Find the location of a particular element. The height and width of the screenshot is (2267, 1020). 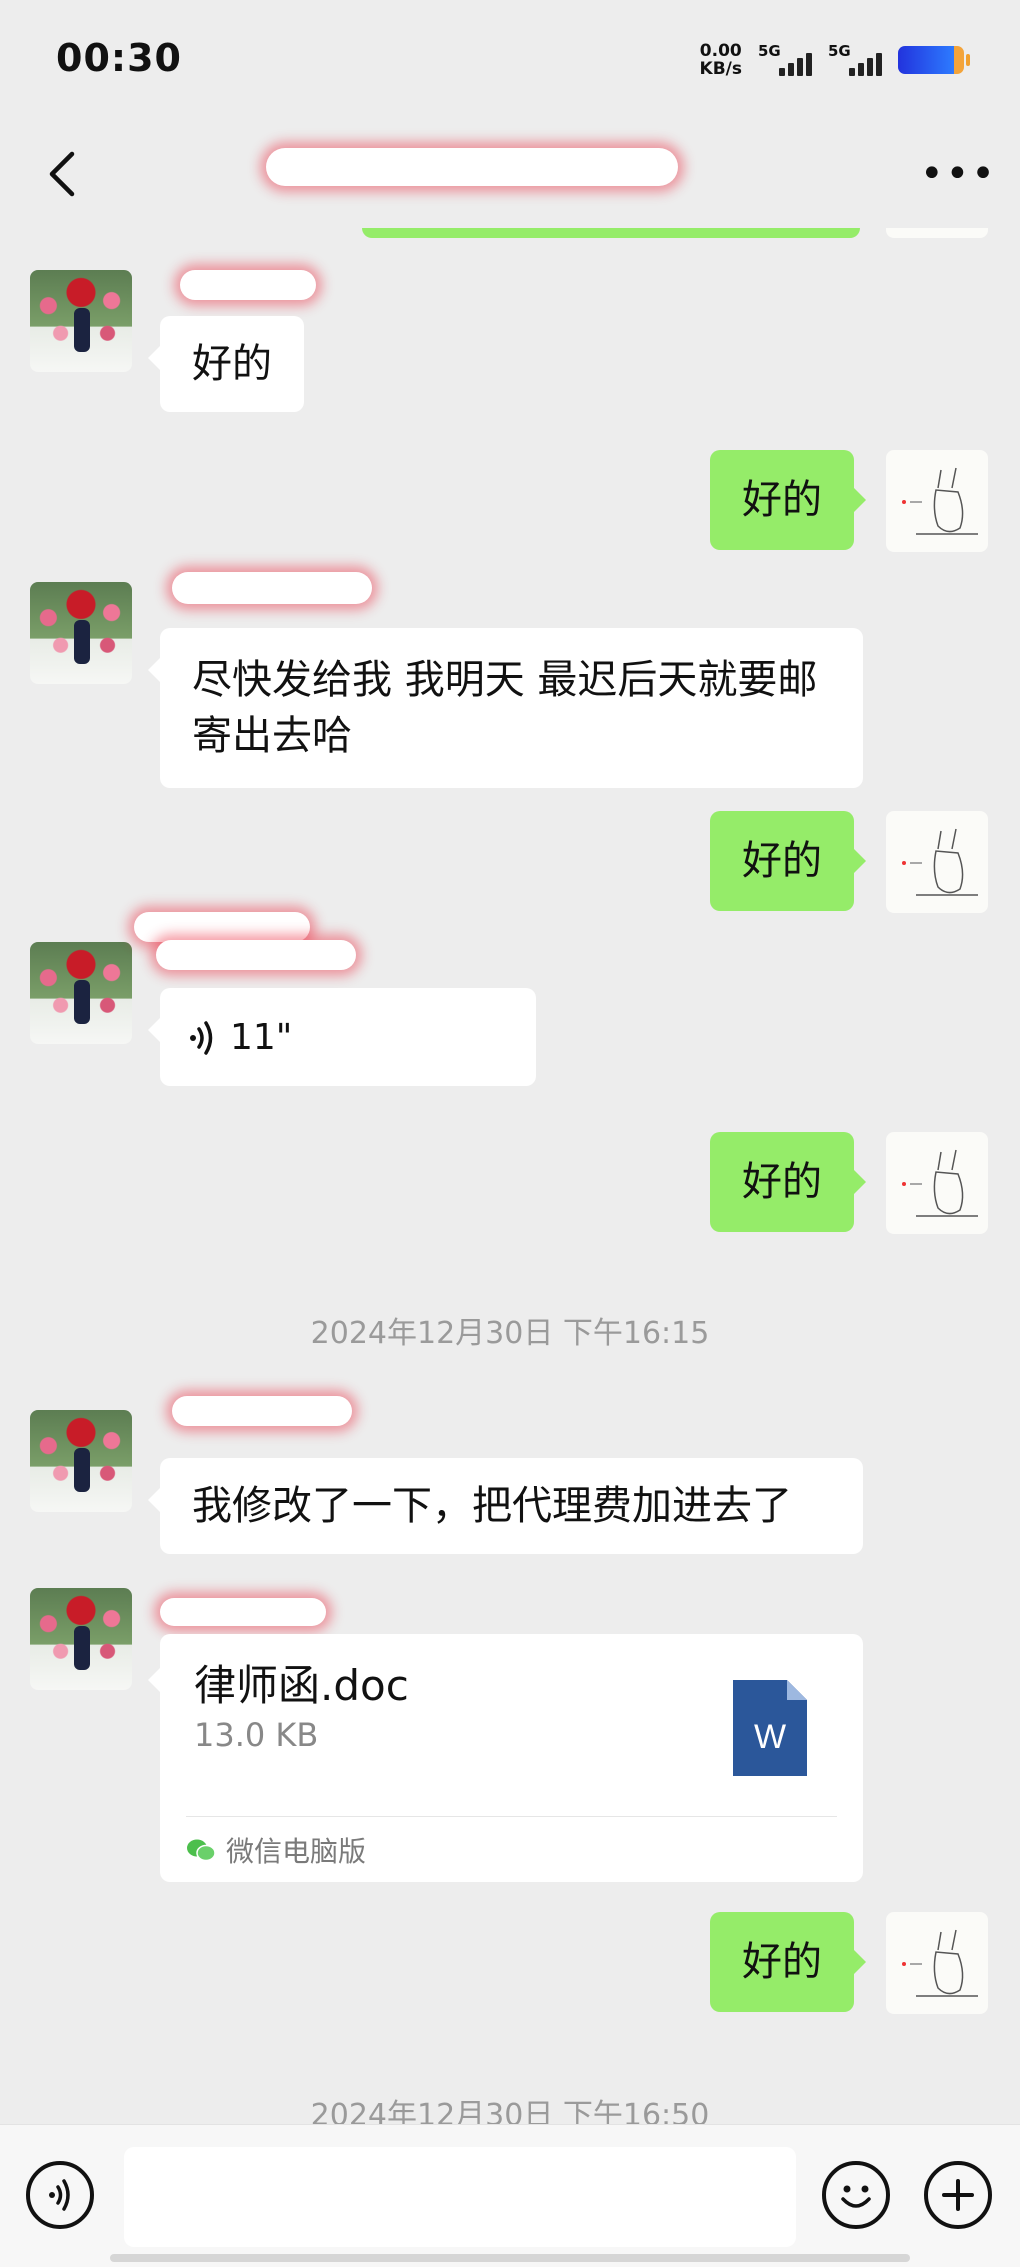

received-message-bubble: 好的 is located at coordinates (226, 364).